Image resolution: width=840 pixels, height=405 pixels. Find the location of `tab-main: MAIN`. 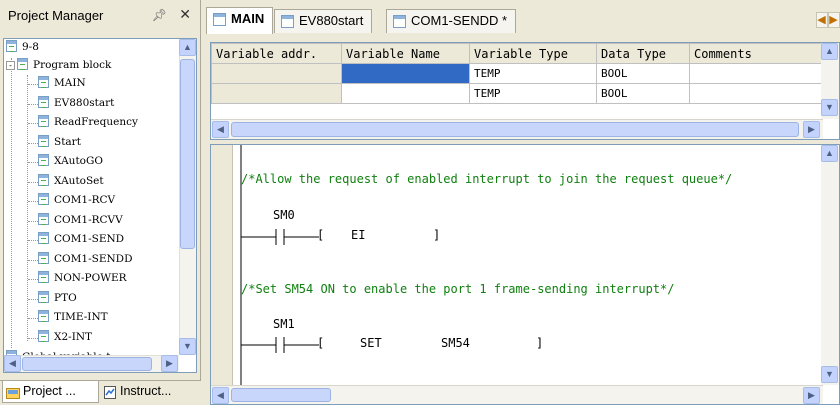

tab-main: MAIN is located at coordinates (240, 20).